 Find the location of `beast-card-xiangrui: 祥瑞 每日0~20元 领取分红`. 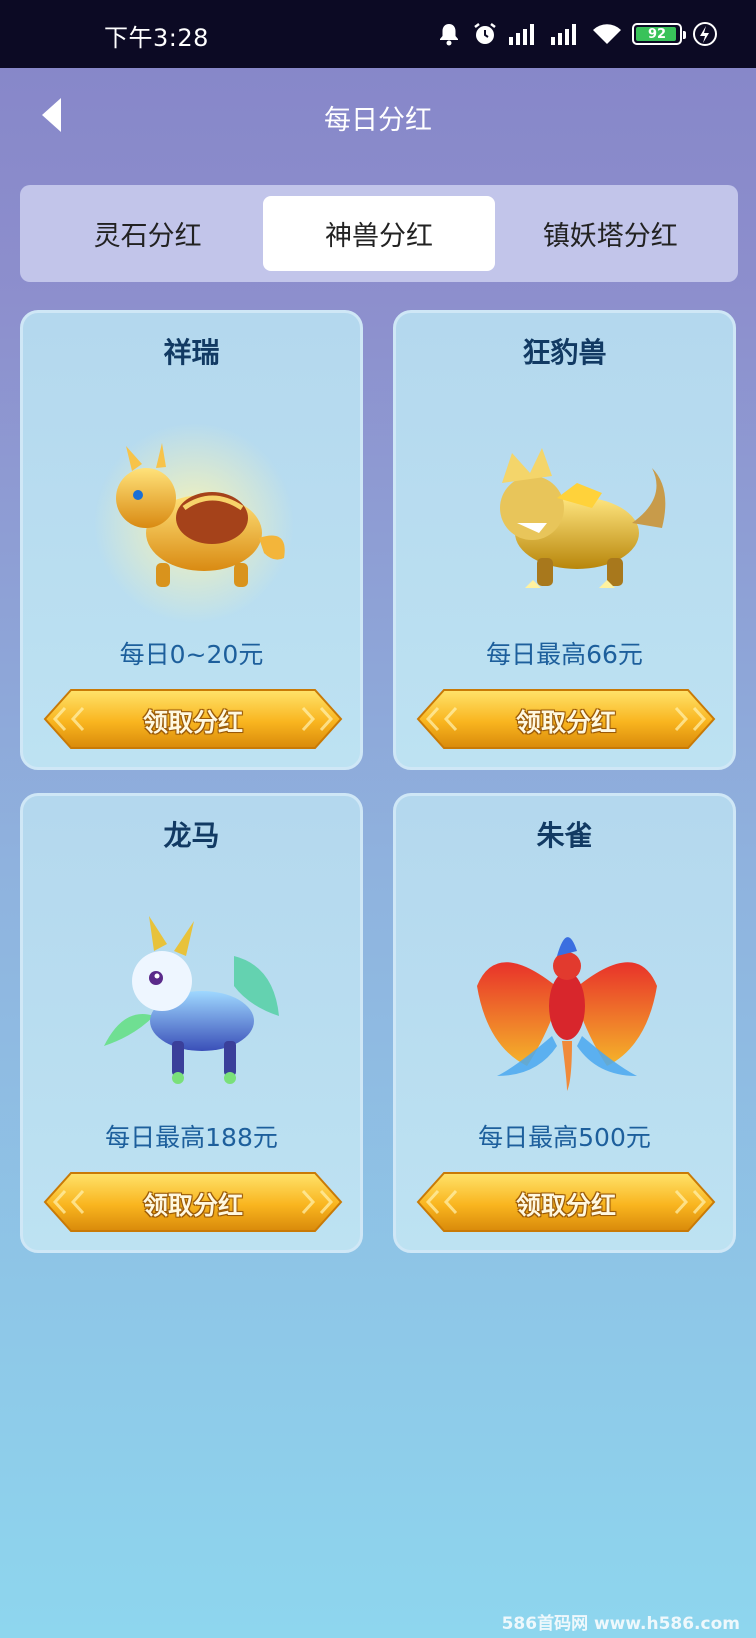

beast-card-xiangrui: 祥瑞 每日0~20元 领取分红 is located at coordinates (191, 540).